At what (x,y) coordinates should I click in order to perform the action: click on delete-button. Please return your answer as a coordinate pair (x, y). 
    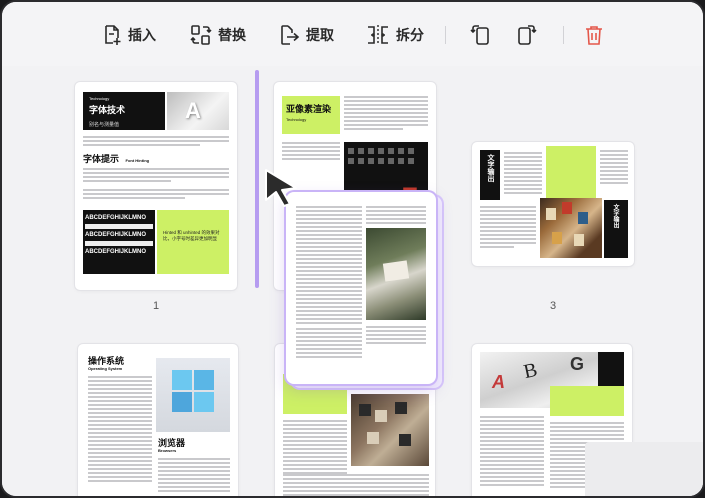
    Looking at the image, I should click on (594, 35).